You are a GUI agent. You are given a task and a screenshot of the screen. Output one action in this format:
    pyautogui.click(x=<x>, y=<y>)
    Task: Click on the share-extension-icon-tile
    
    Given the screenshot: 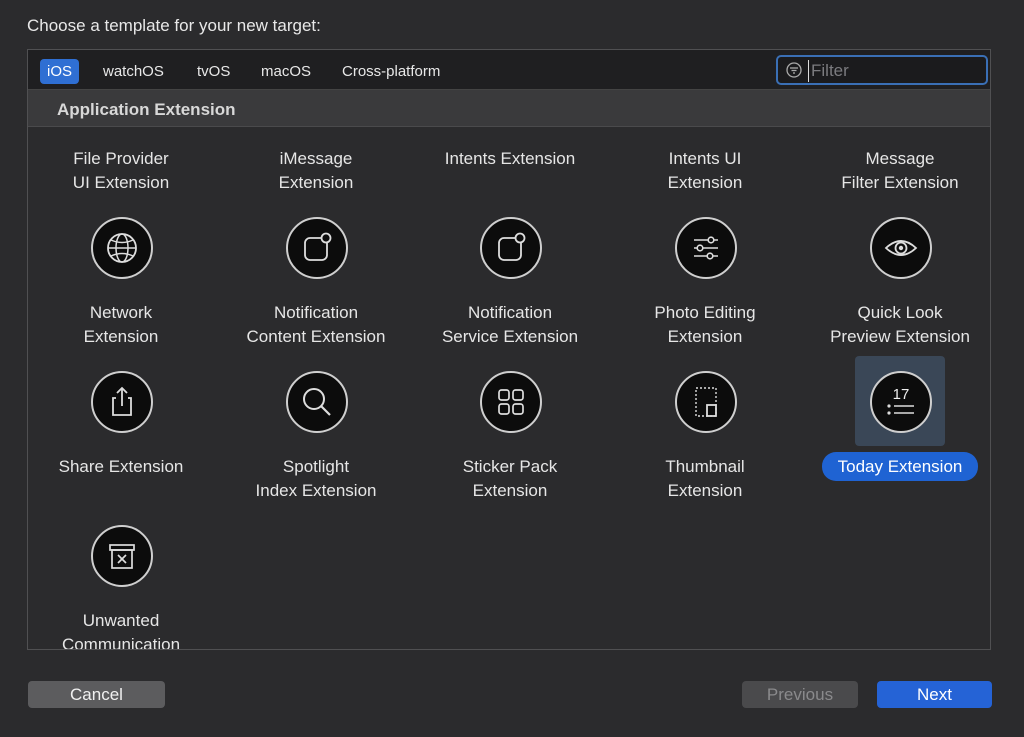 What is the action you would take?
    pyautogui.click(x=121, y=401)
    